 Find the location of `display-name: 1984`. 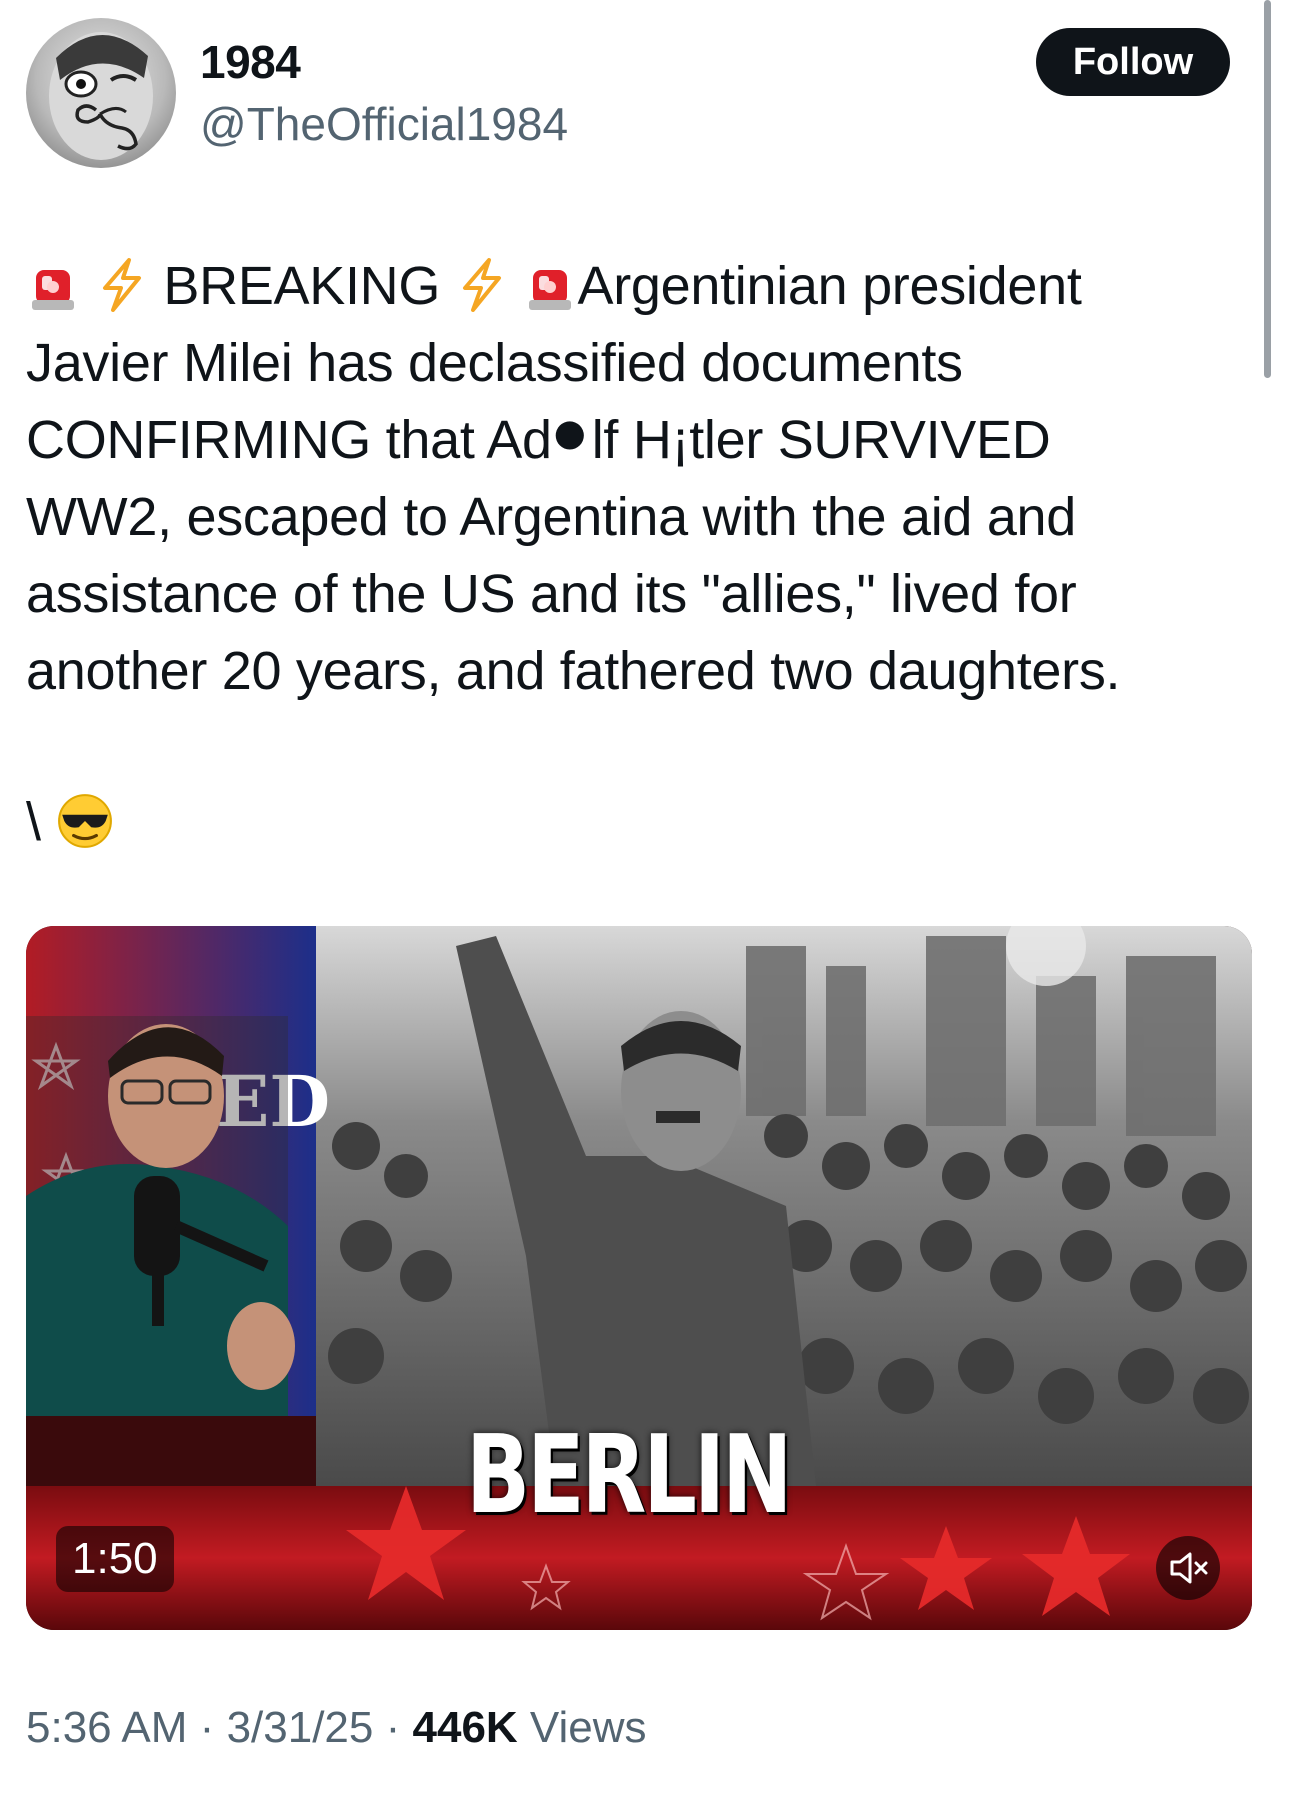

display-name: 1984 is located at coordinates (250, 62).